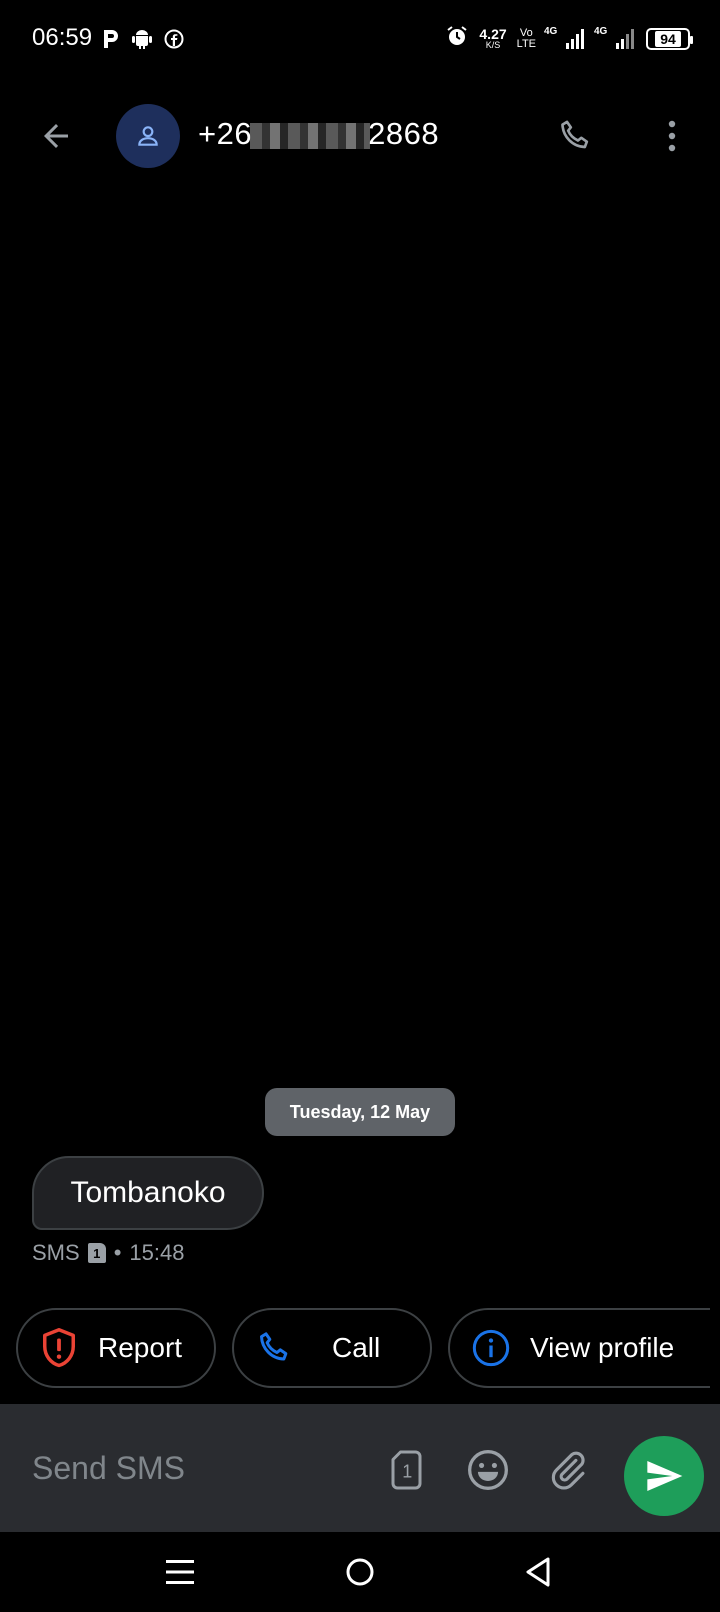  I want to click on home-button, so click(360, 1572).